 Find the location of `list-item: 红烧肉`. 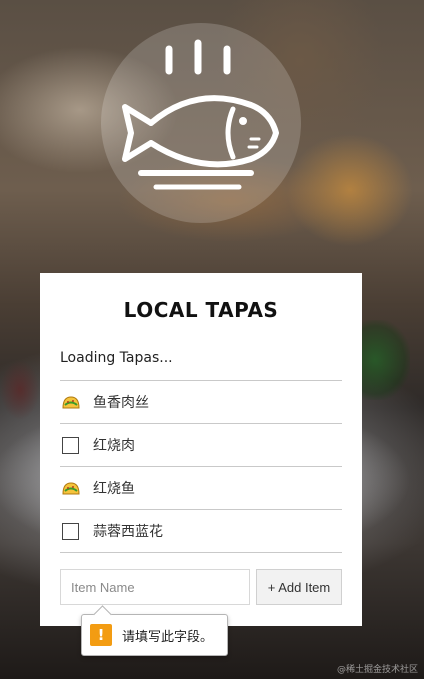

list-item: 红烧肉 is located at coordinates (201, 445).